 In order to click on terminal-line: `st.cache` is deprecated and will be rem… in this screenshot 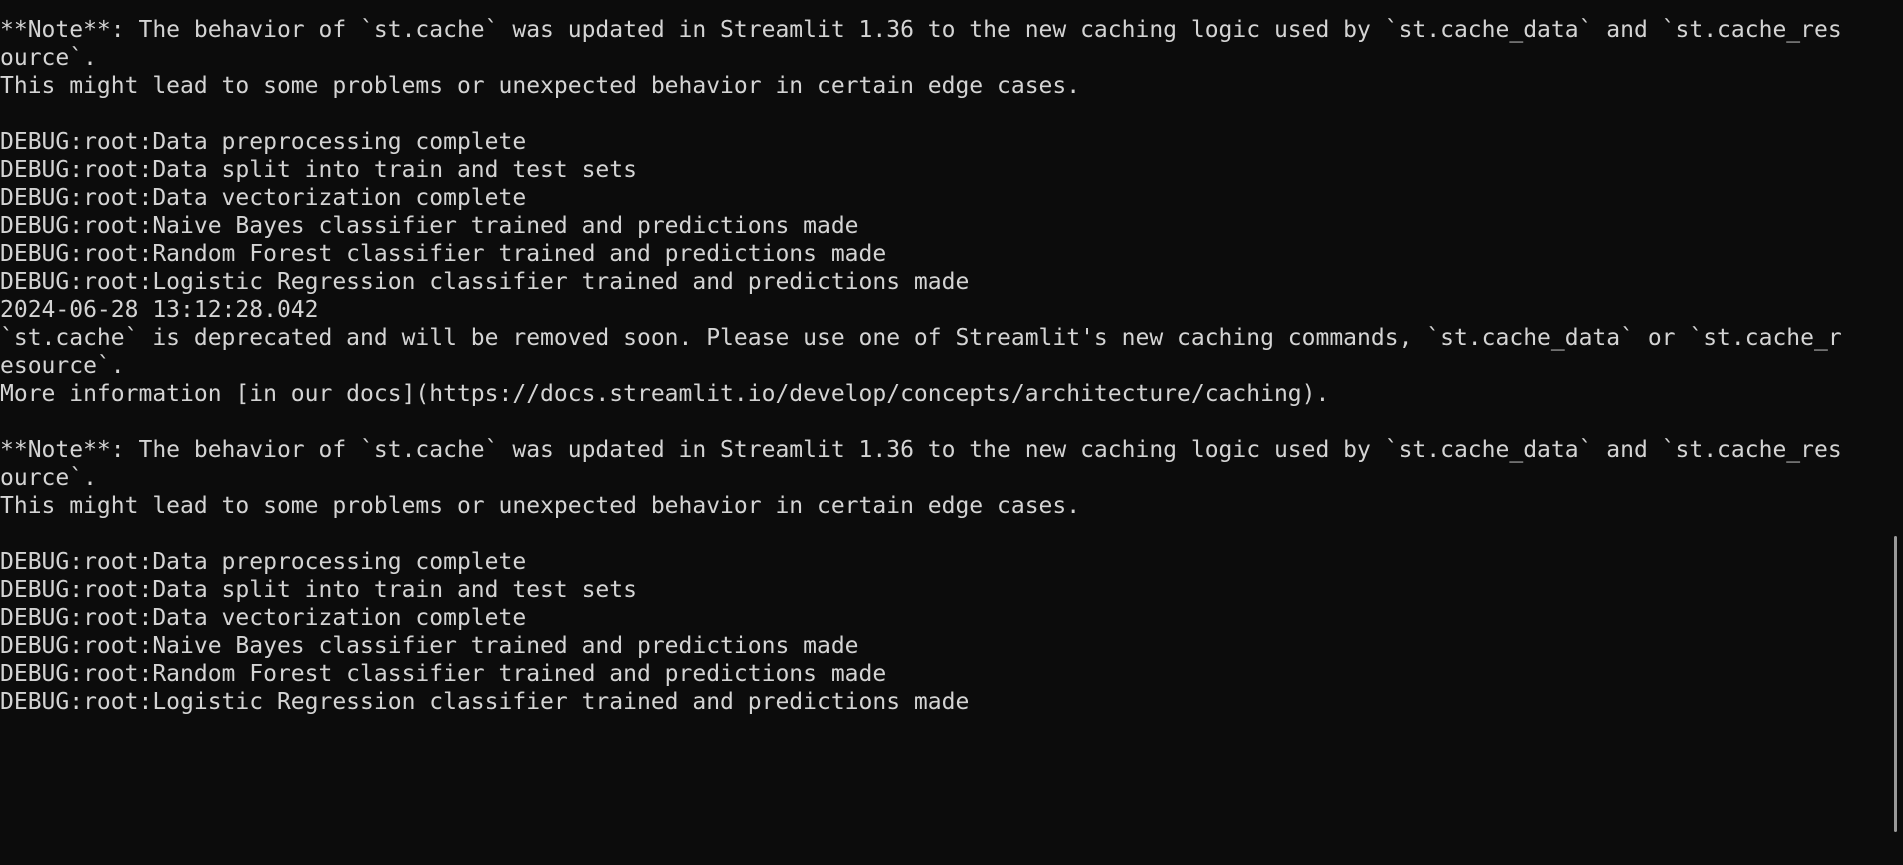, I will do `click(921, 338)`.